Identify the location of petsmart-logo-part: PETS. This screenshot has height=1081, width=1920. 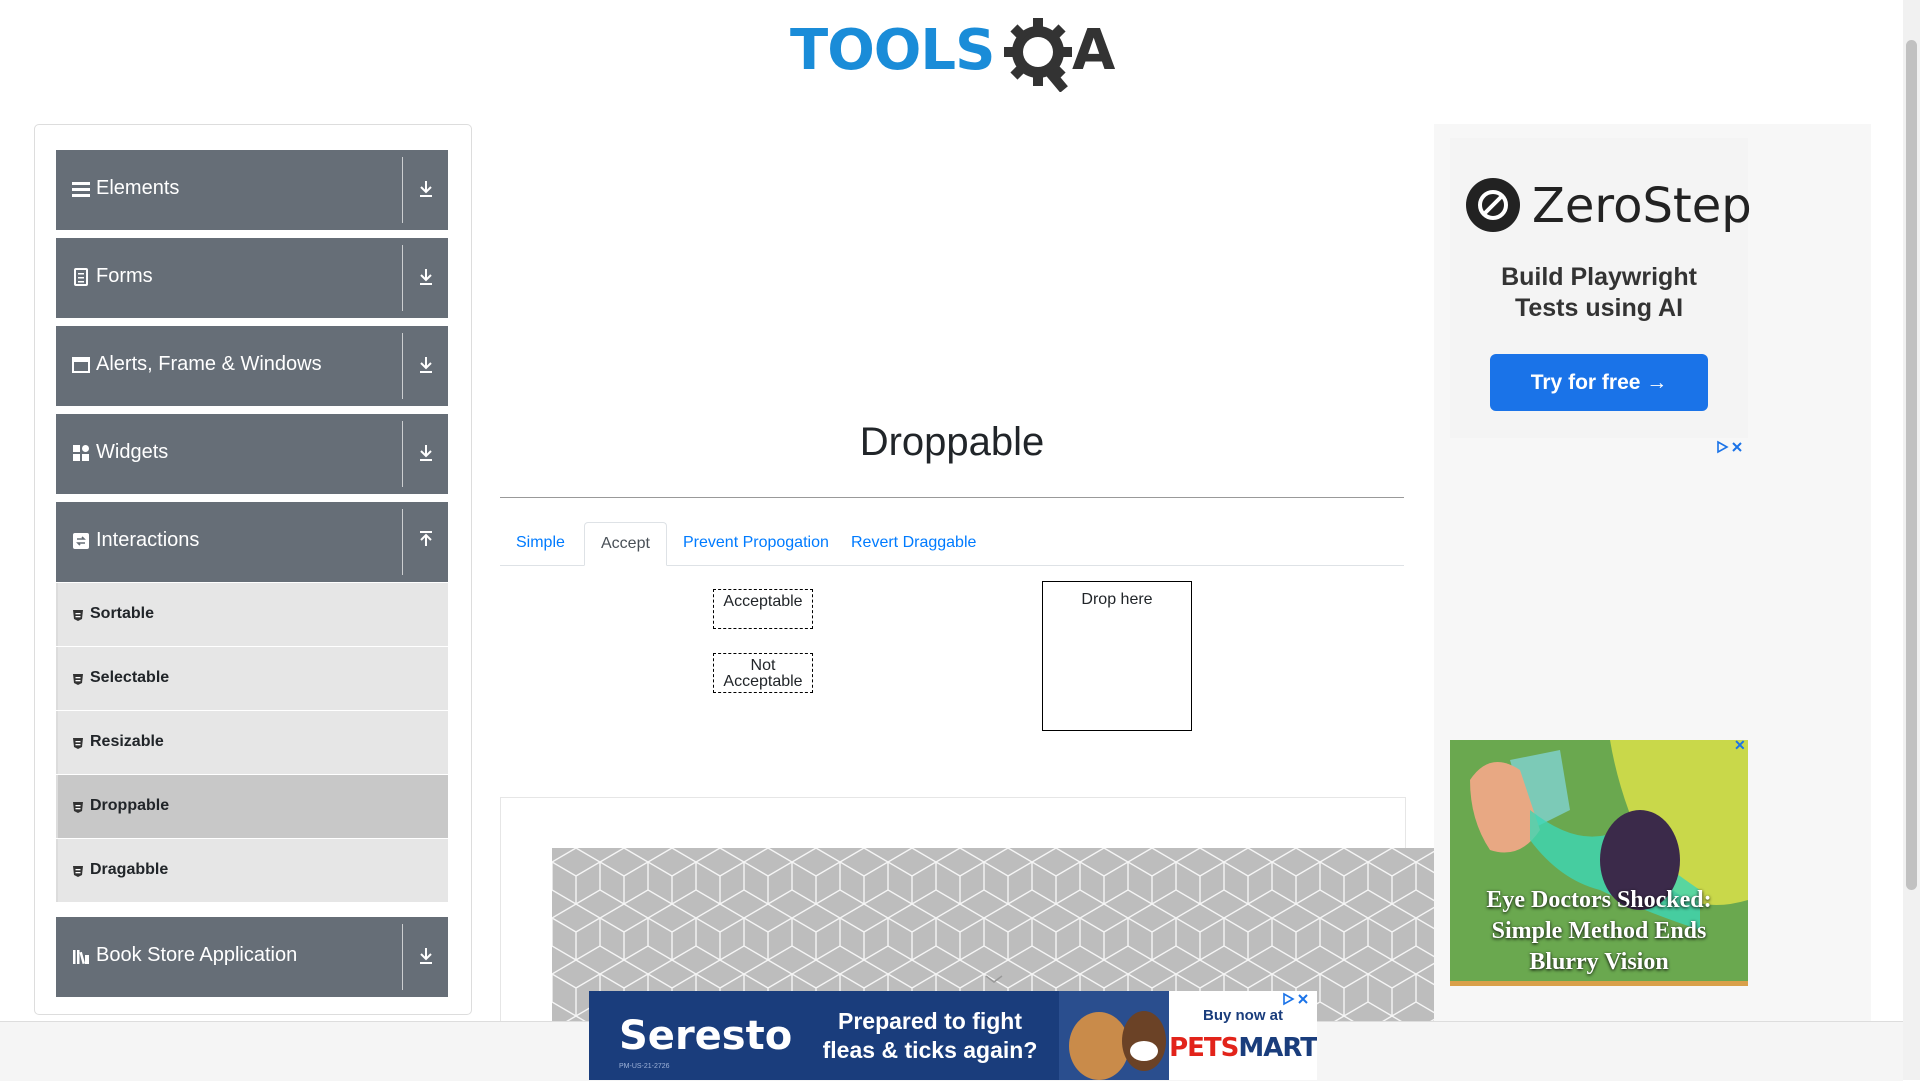
(1204, 1048).